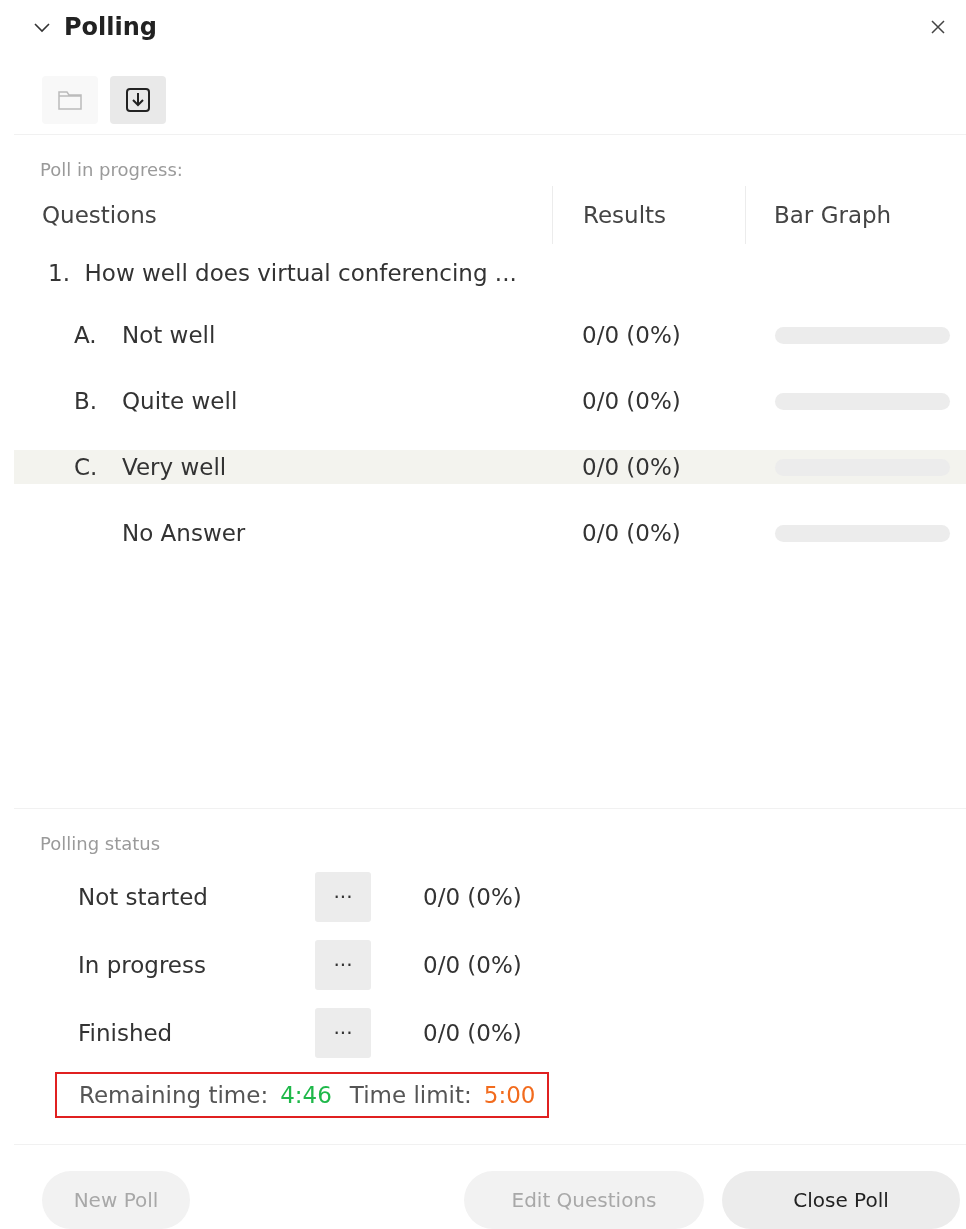  I want to click on column-header: Bar Graph, so click(818, 215).